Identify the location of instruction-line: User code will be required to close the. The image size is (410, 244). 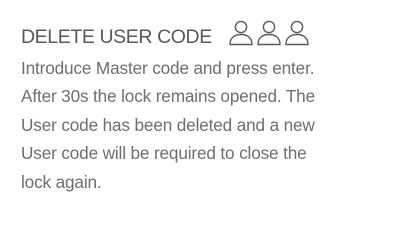
(164, 153).